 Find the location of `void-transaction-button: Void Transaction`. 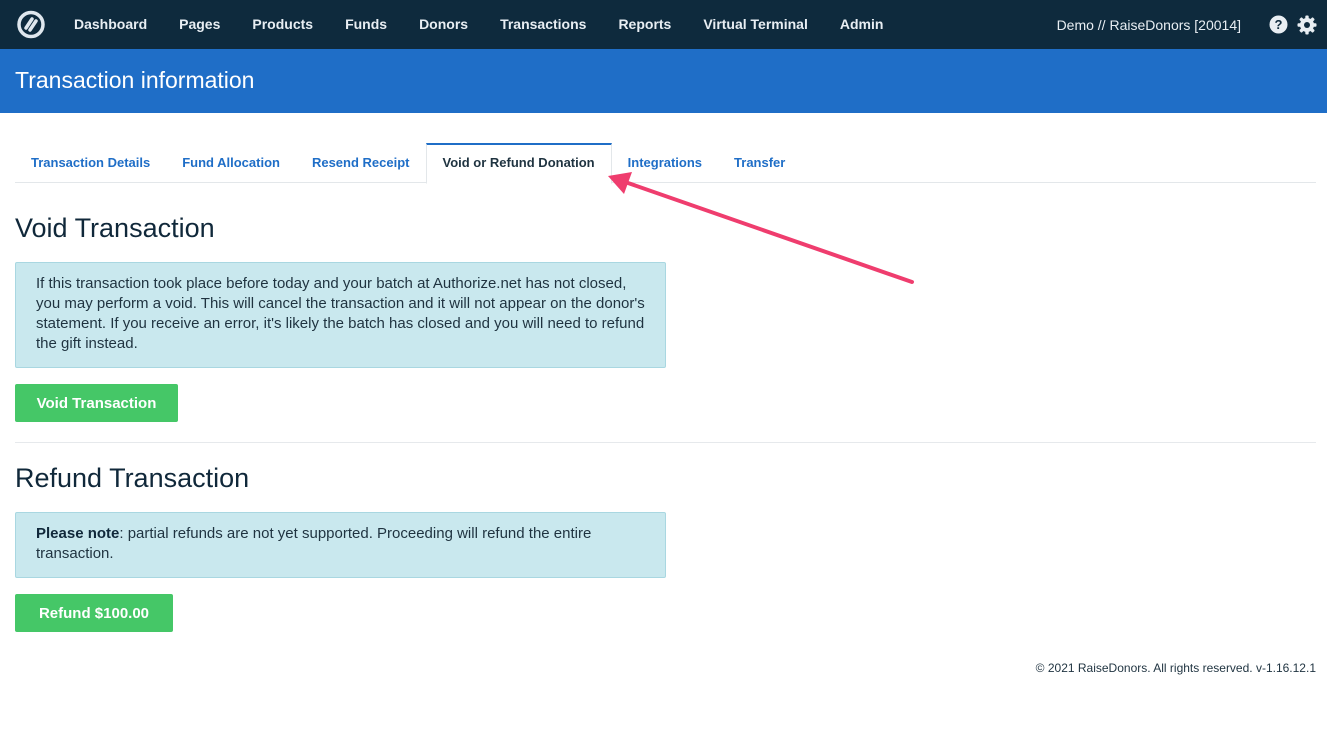

void-transaction-button: Void Transaction is located at coordinates (96, 403).